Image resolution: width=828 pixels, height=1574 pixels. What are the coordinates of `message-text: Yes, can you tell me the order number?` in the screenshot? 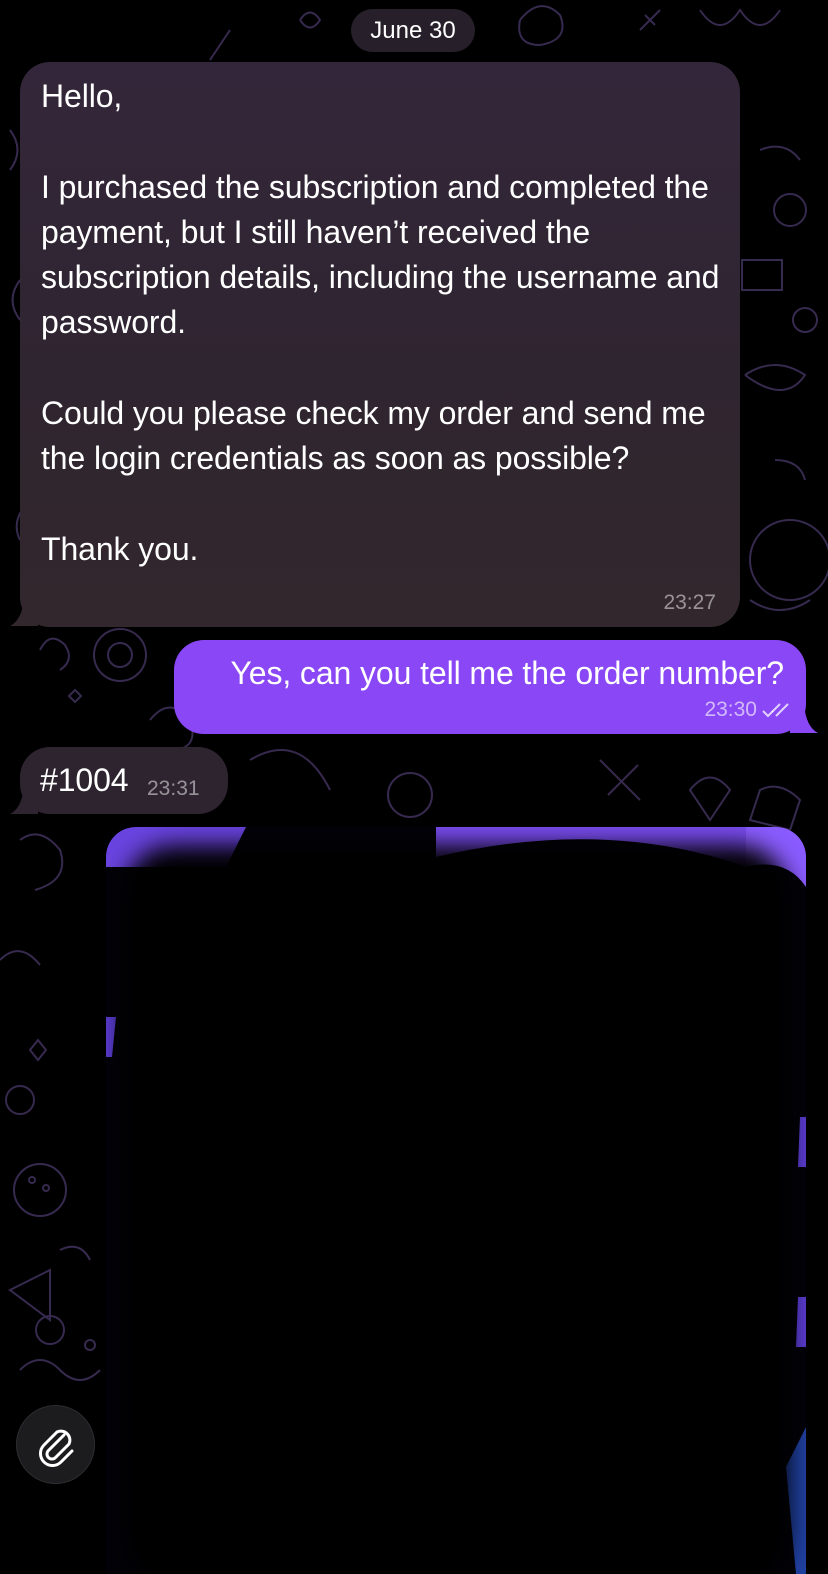 It's located at (507, 673).